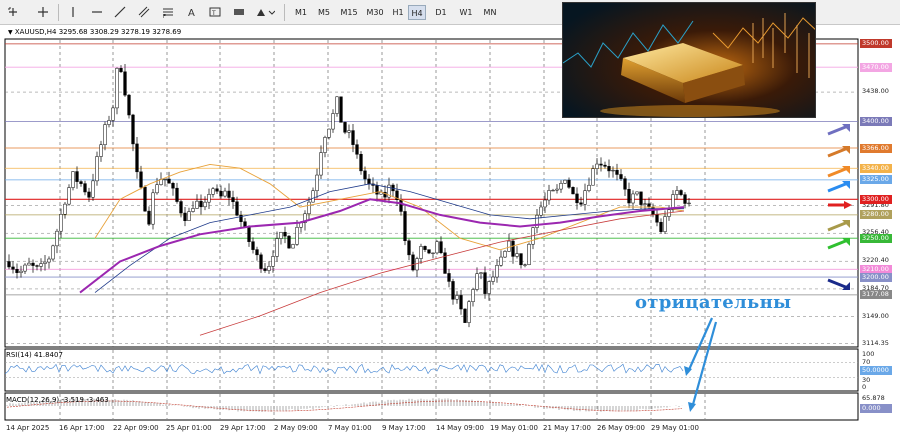 This screenshot has height=439, width=900. Describe the element at coordinates (243, 428) in the screenshot. I see `time-axis-label: 29 Apr 17:00` at that location.